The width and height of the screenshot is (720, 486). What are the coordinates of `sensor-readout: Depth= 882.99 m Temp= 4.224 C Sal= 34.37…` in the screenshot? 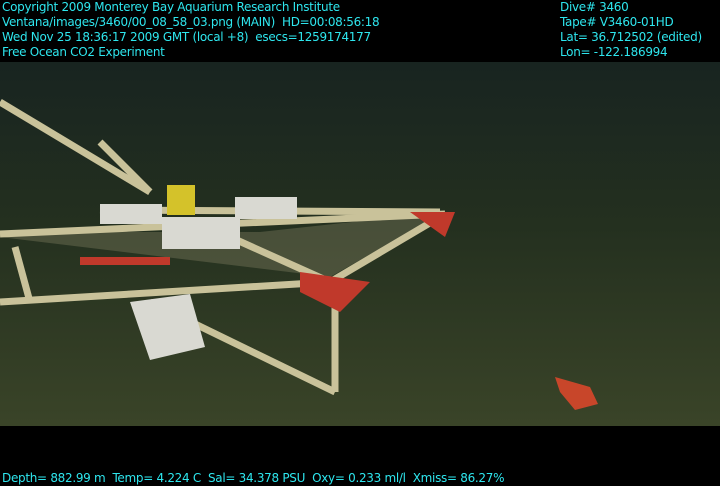 It's located at (253, 478).